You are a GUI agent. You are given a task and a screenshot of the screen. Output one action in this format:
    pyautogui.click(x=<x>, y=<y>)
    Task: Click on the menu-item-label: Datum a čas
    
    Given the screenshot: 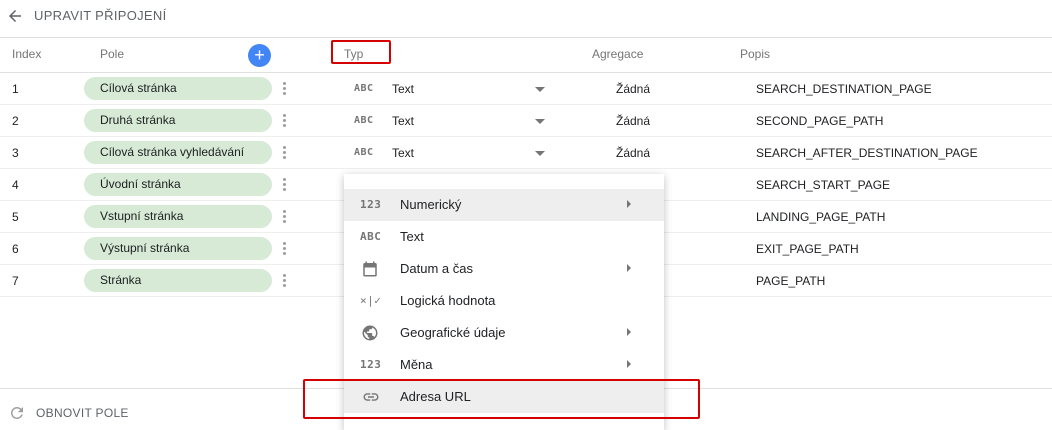 What is the action you would take?
    pyautogui.click(x=436, y=268)
    